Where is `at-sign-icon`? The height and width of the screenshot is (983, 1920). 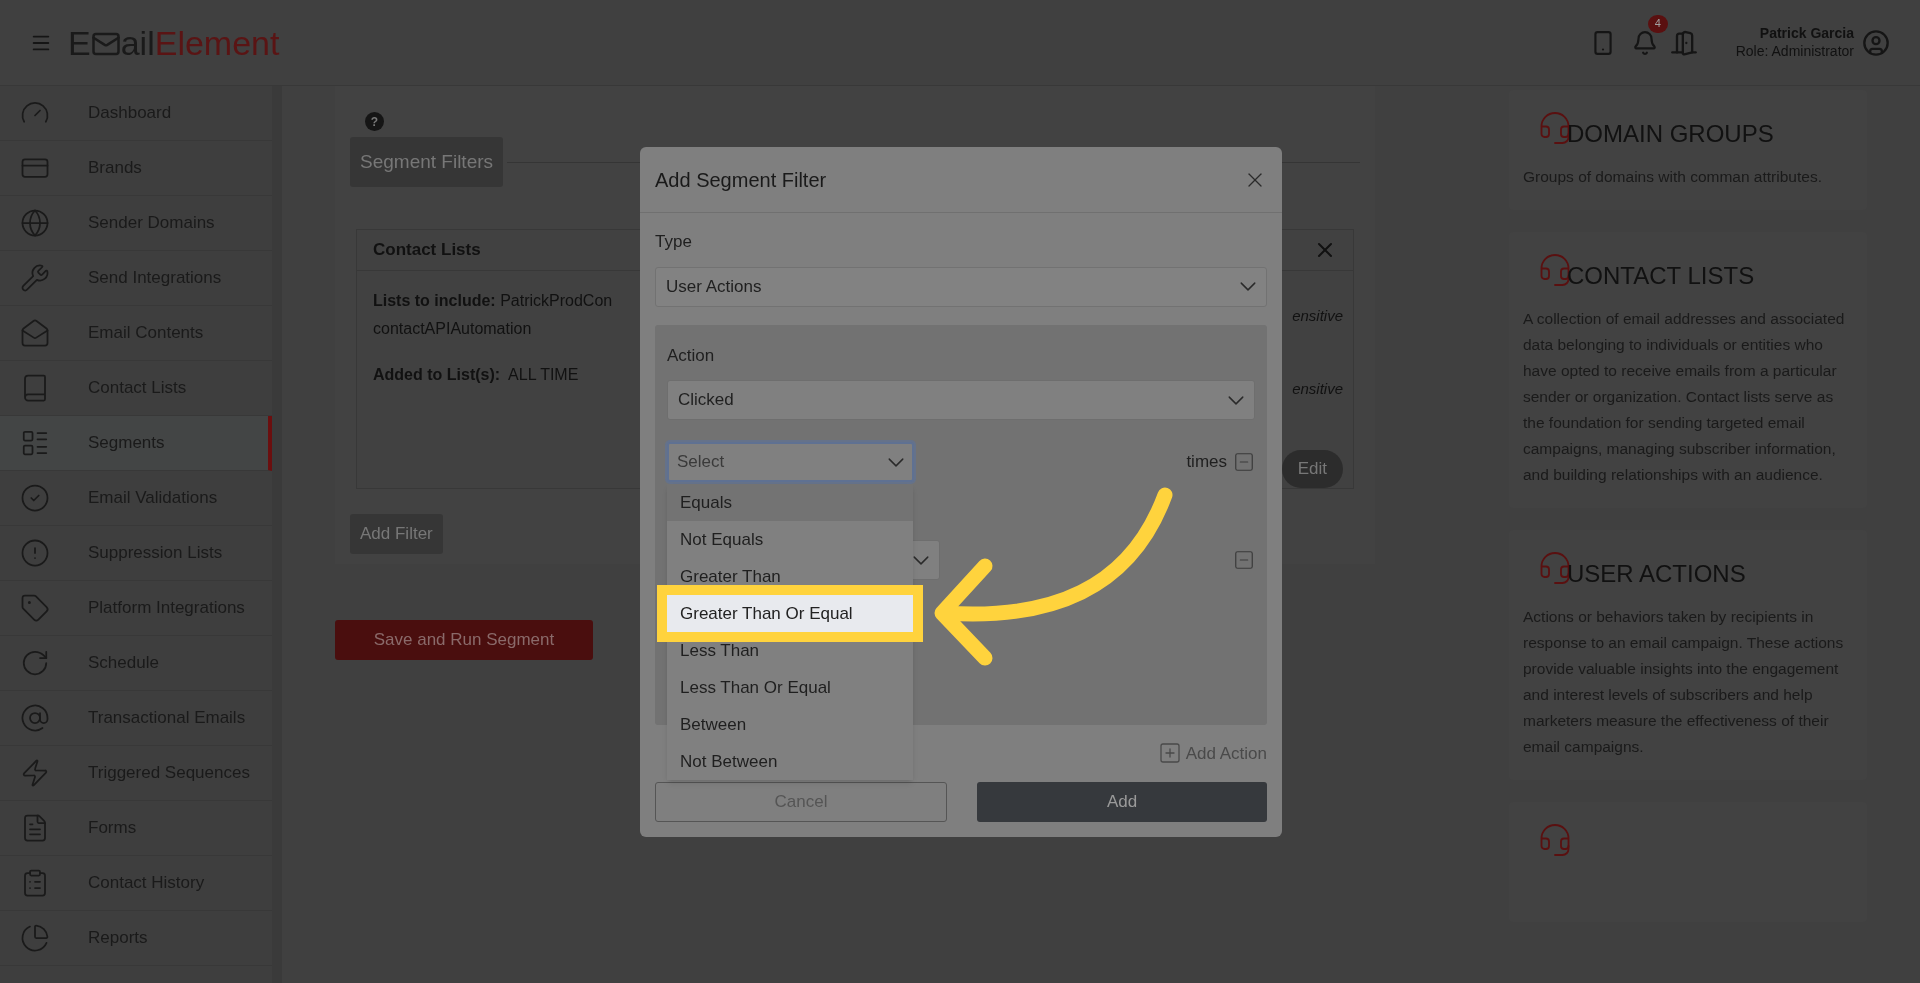
at-sign-icon is located at coordinates (35, 718).